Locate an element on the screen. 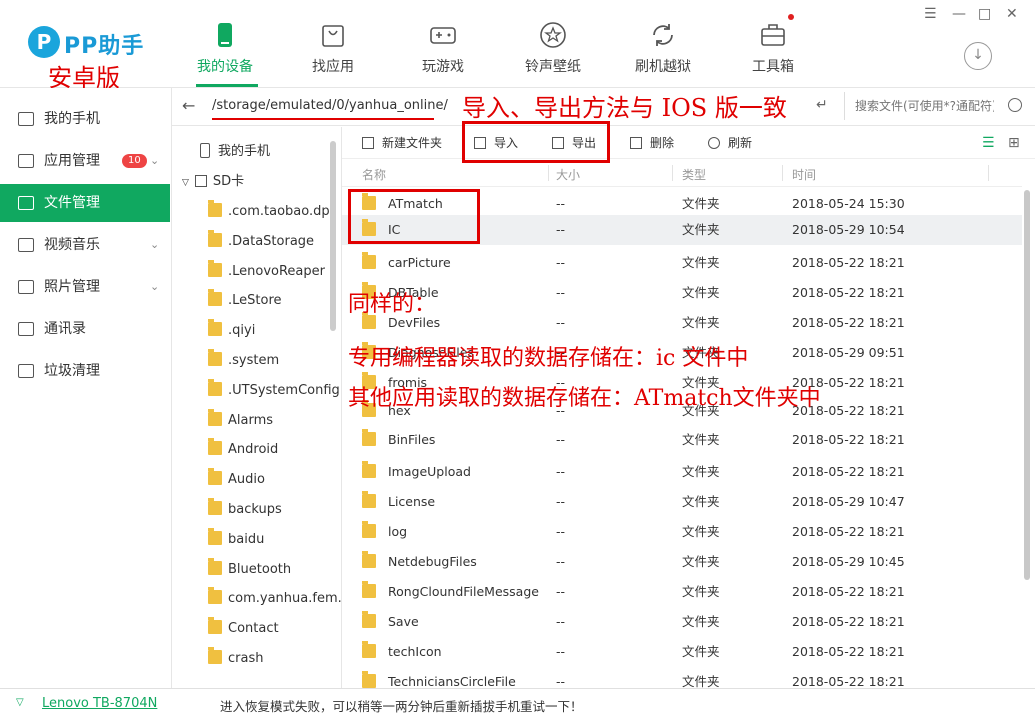 Image resolution: width=1035 pixels, height=719 pixels. tree-item: .LeStore is located at coordinates (245, 300).